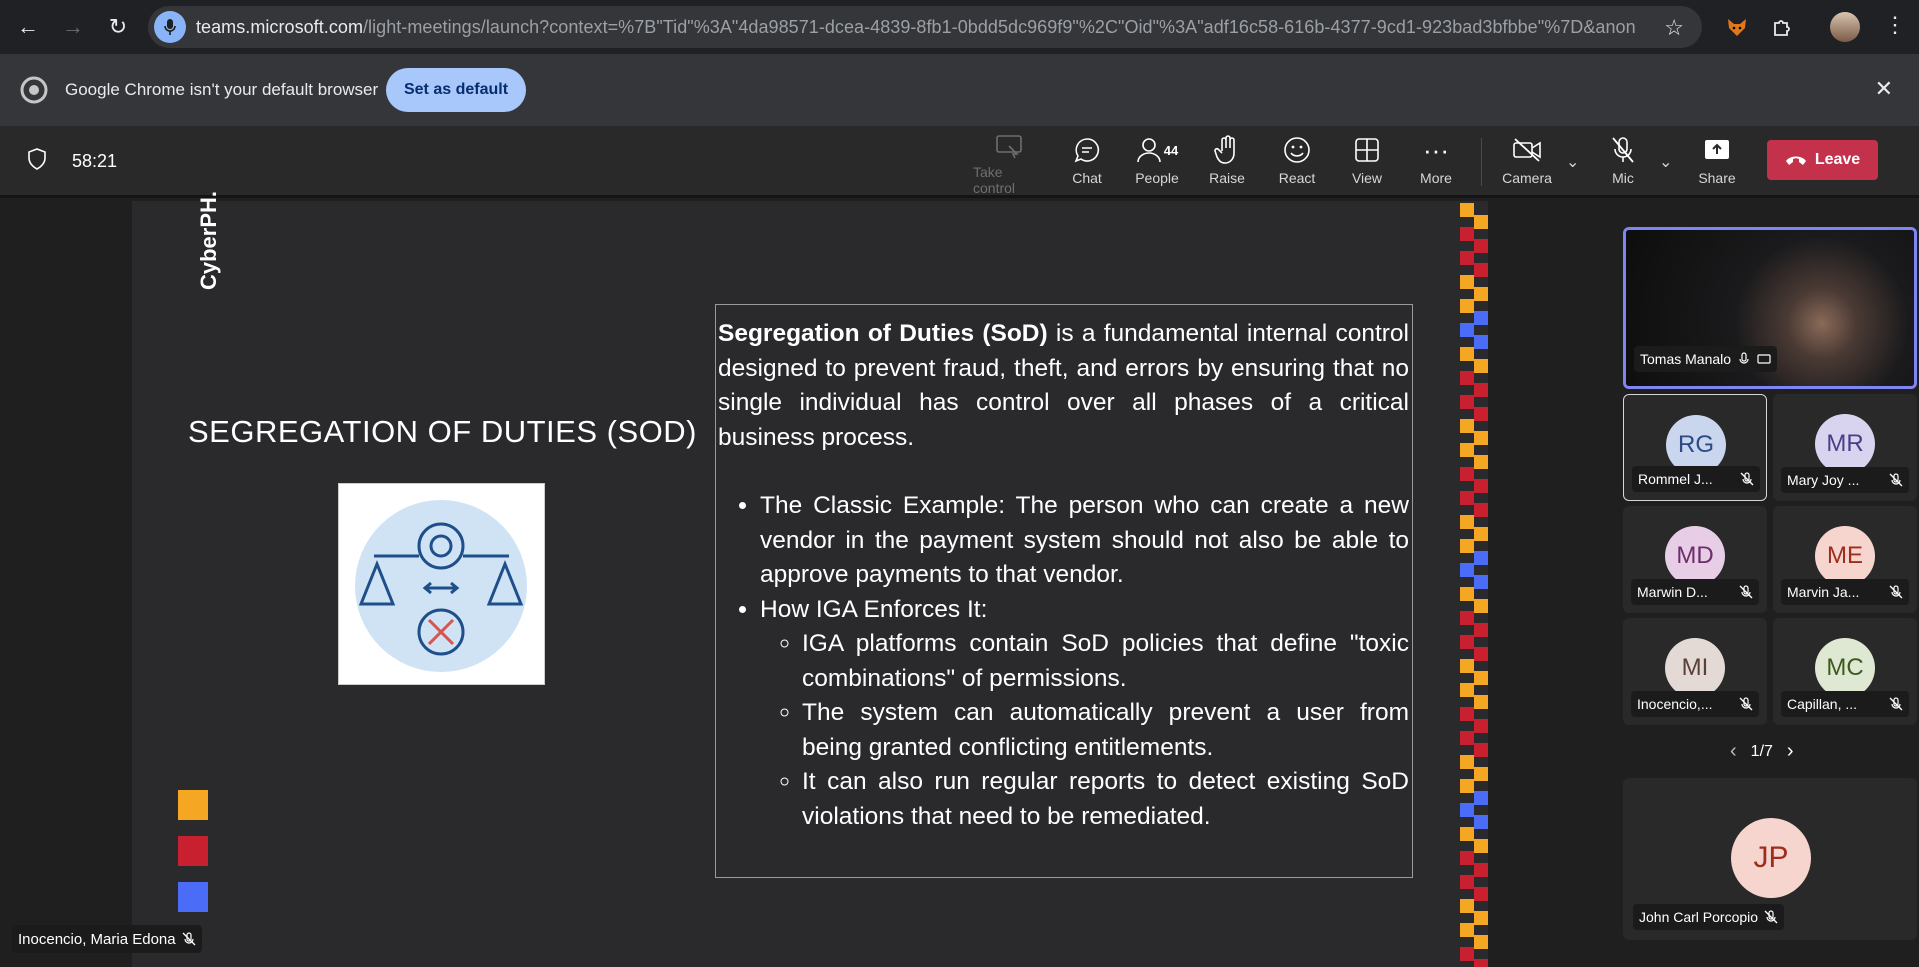  What do you see at coordinates (1436, 163) in the screenshot?
I see `more-button: ··· More` at bounding box center [1436, 163].